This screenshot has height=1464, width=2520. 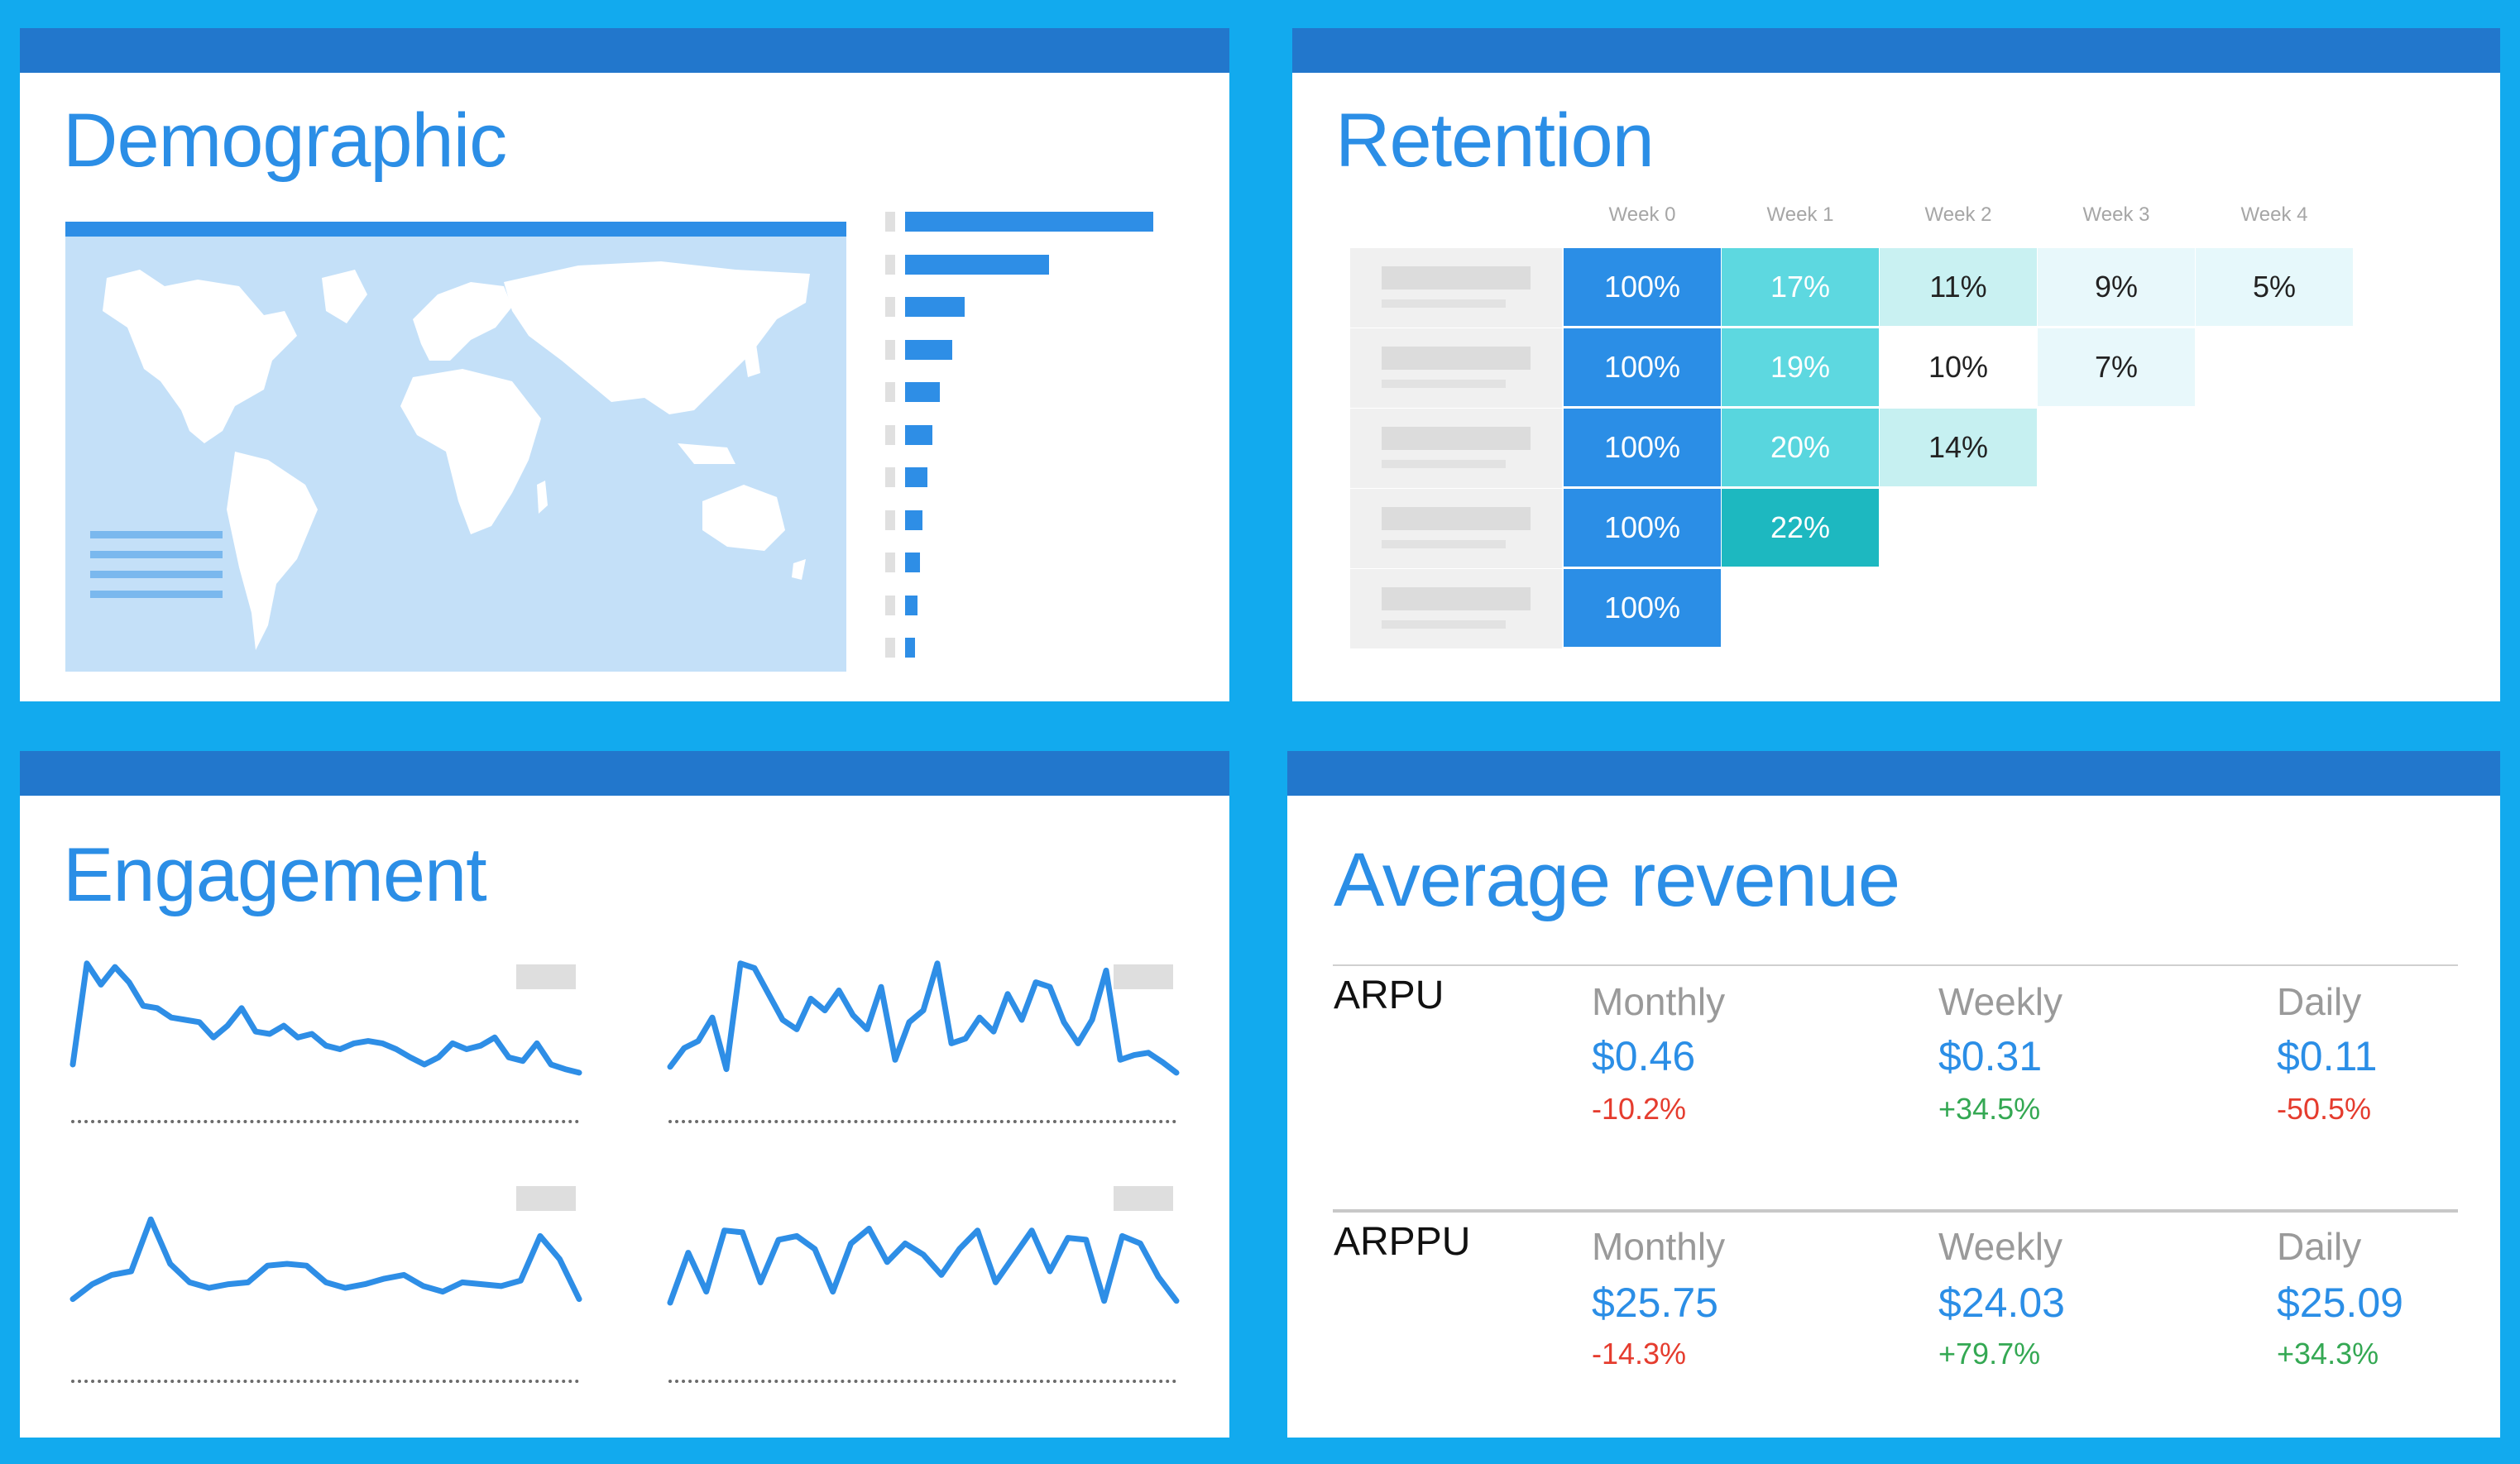 I want to click on engagement-title: Engagement, so click(x=275, y=875).